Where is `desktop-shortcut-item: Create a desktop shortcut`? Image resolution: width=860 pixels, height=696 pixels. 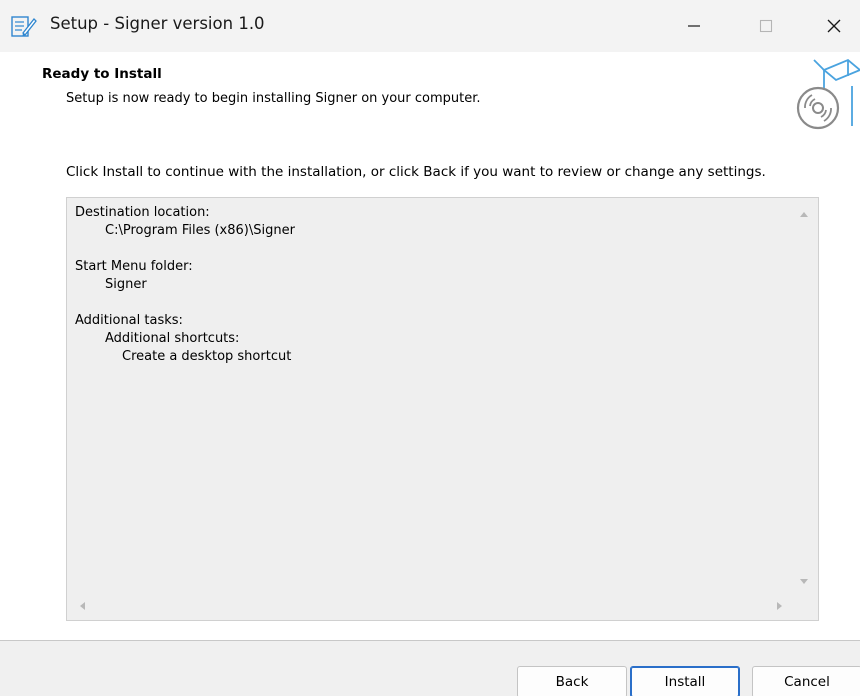
desktop-shortcut-item: Create a desktop shortcut is located at coordinates (207, 356).